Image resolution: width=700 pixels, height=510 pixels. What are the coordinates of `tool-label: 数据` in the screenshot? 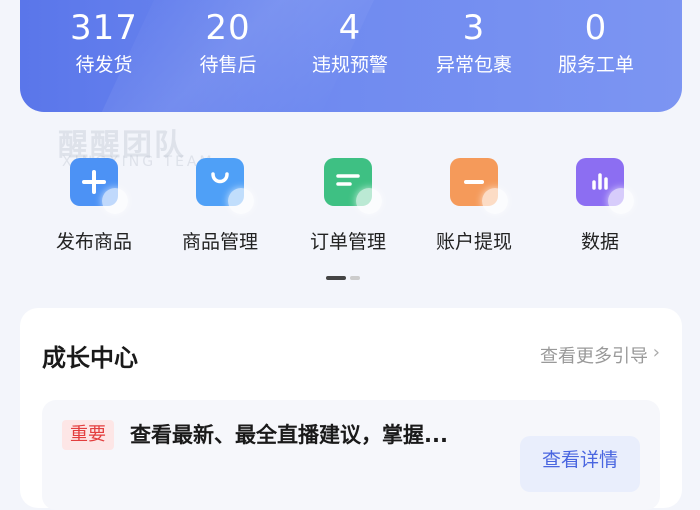 It's located at (599, 242).